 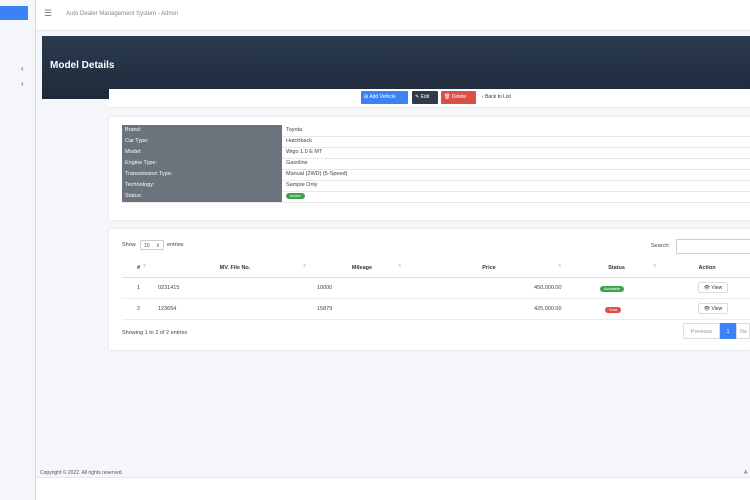 What do you see at coordinates (489, 269) in the screenshot?
I see `th-price: Price` at bounding box center [489, 269].